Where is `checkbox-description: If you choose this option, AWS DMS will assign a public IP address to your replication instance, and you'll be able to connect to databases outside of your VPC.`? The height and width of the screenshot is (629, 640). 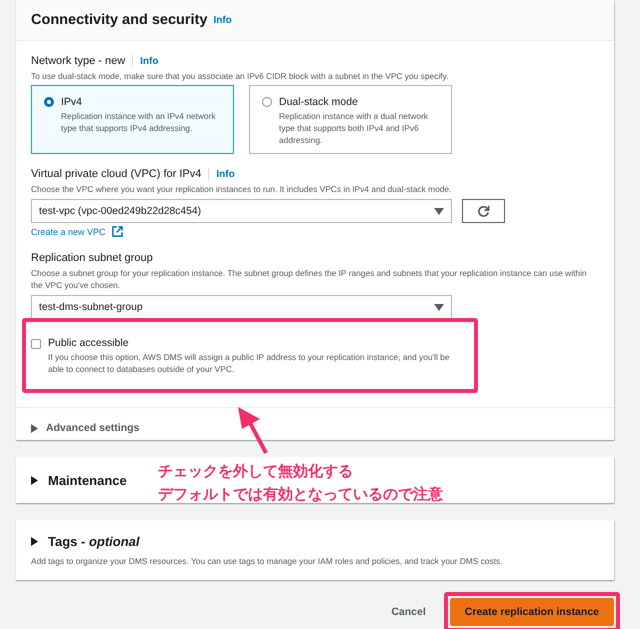 checkbox-description: If you choose this option, AWS DMS will assign a public IP address to your replication instance, and you'll be able to connect to databases outside of your VPC. is located at coordinates (249, 363).